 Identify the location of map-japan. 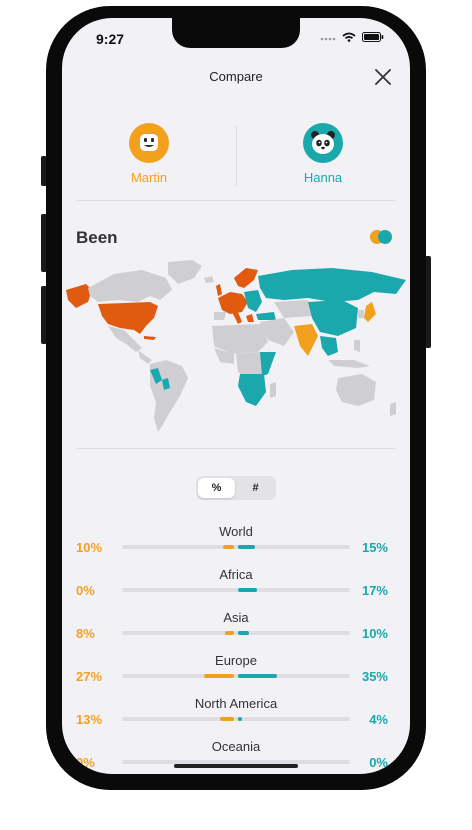
(370, 312).